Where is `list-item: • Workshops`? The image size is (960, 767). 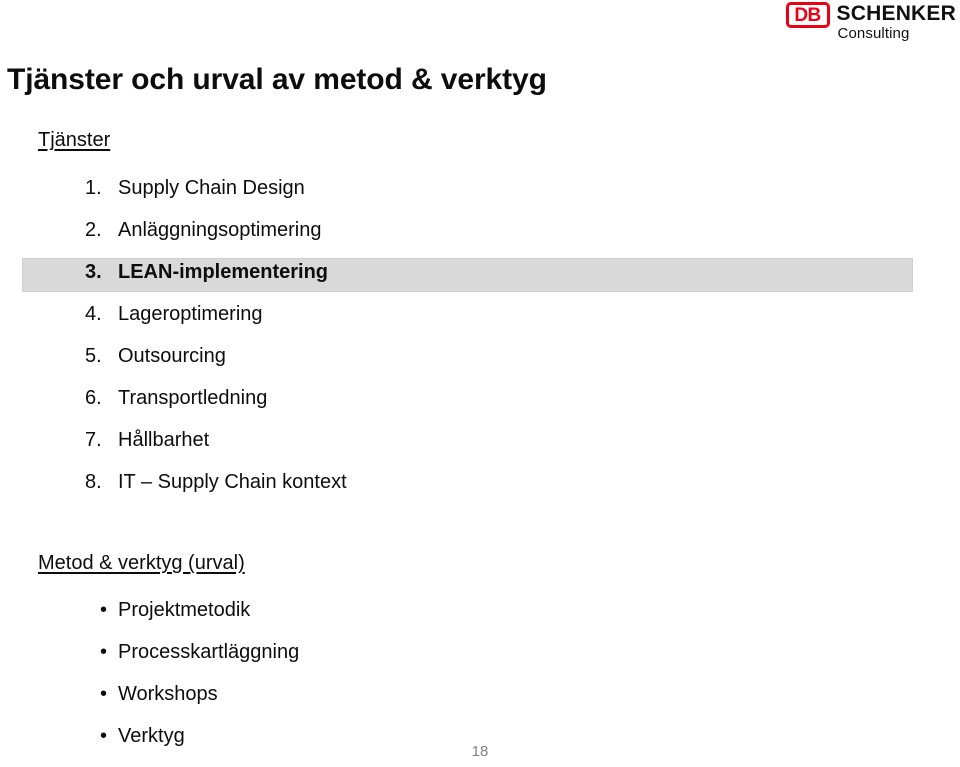
list-item: • Workshops is located at coordinates (480, 694).